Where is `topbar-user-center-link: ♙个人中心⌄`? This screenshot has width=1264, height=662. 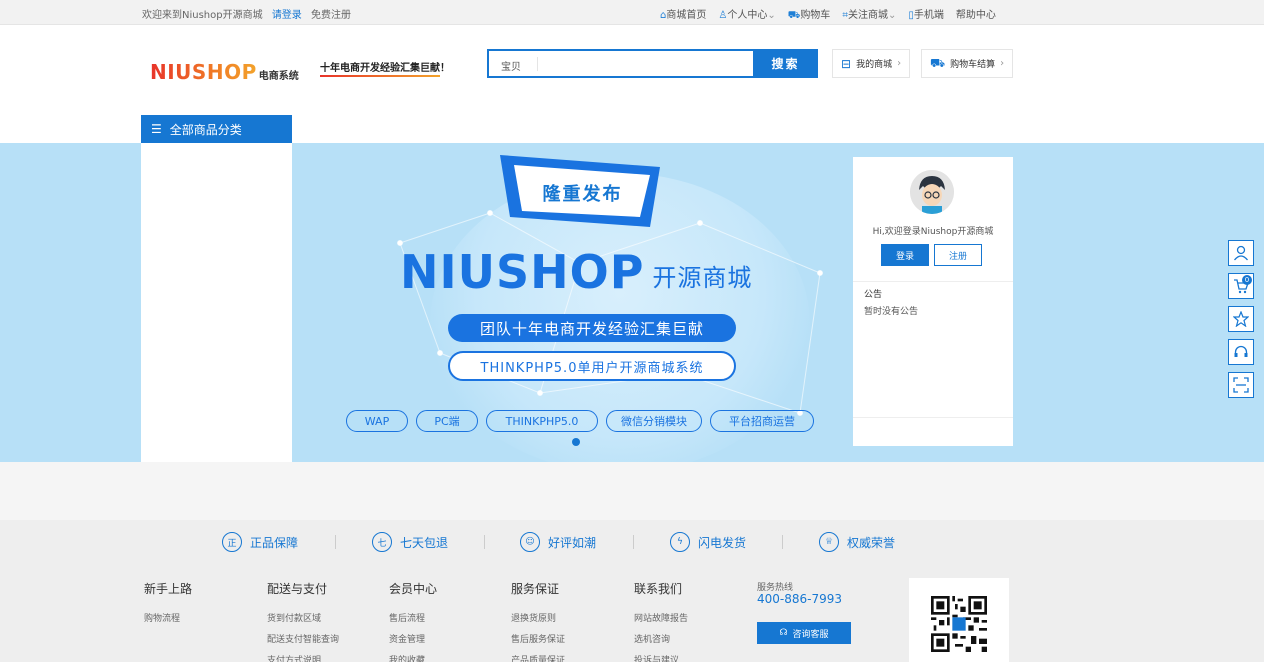 topbar-user-center-link: ♙个人中心⌄ is located at coordinates (746, 14).